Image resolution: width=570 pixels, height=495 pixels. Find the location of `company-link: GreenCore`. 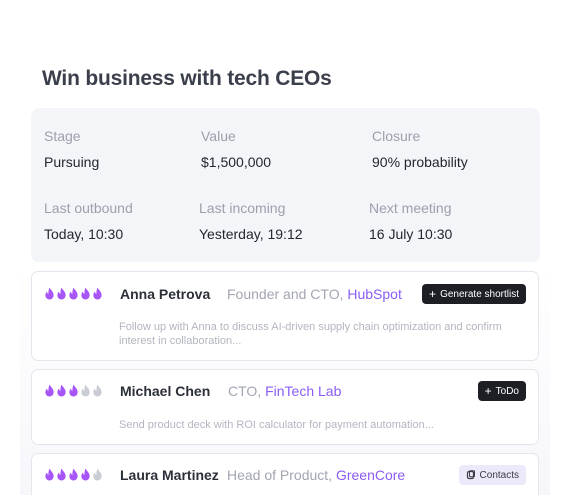

company-link: GreenCore is located at coordinates (370, 475).